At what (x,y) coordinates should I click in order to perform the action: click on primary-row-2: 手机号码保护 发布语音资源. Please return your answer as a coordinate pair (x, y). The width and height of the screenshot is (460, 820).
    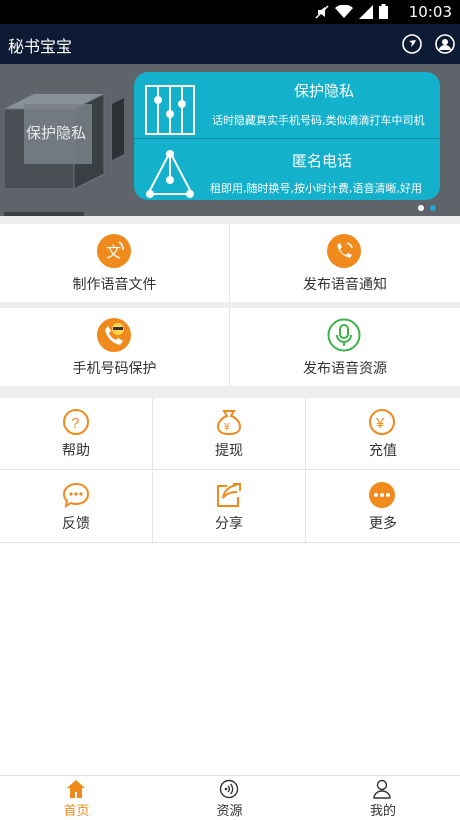
    Looking at the image, I should click on (230, 348).